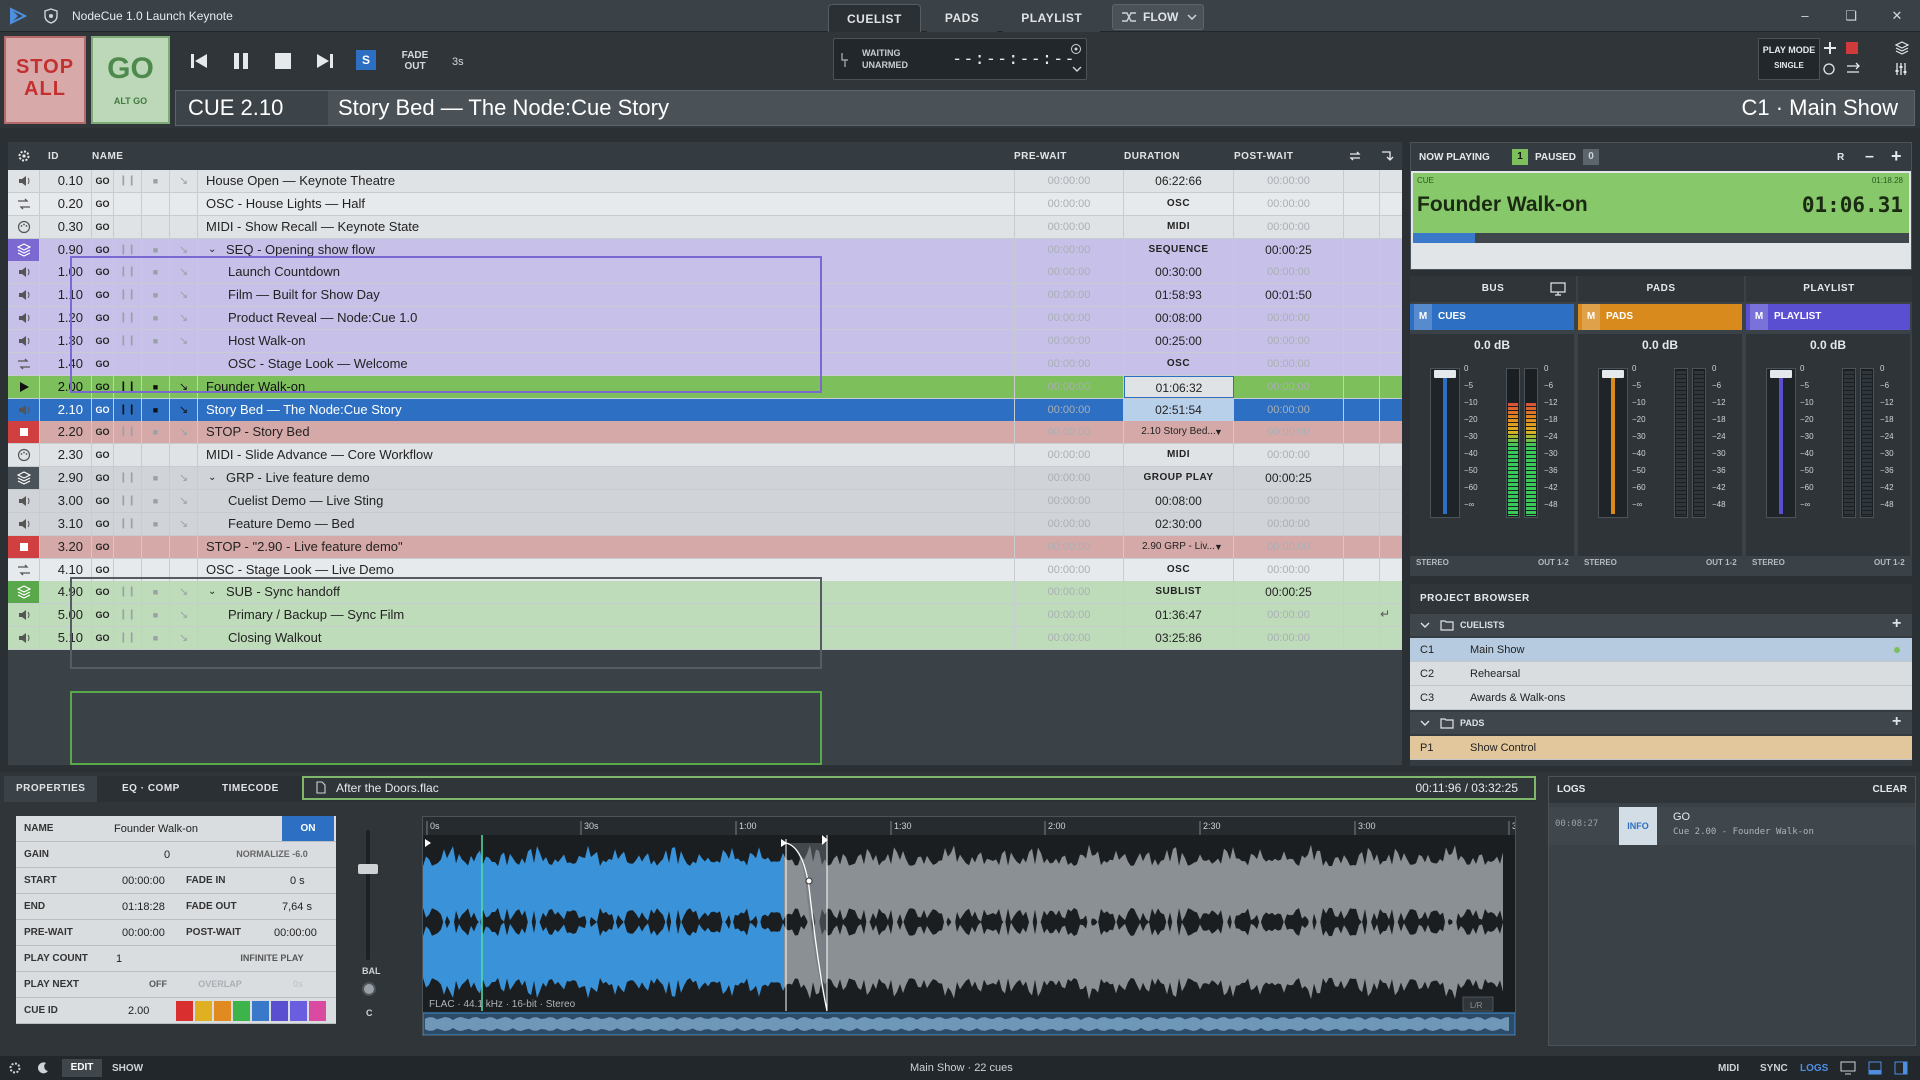 Image resolution: width=1920 pixels, height=1080 pixels. What do you see at coordinates (1385, 614) in the screenshot?
I see `autofollow-icon: ↵` at bounding box center [1385, 614].